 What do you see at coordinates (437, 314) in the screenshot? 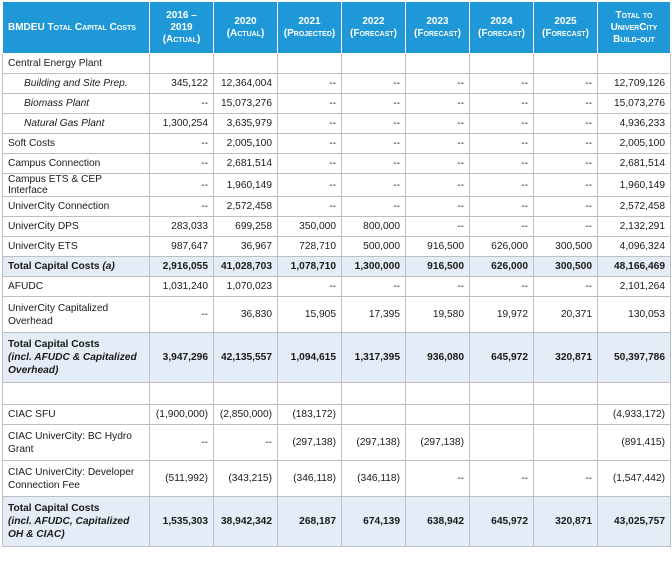
I see `table-cell: 19,580` at bounding box center [437, 314].